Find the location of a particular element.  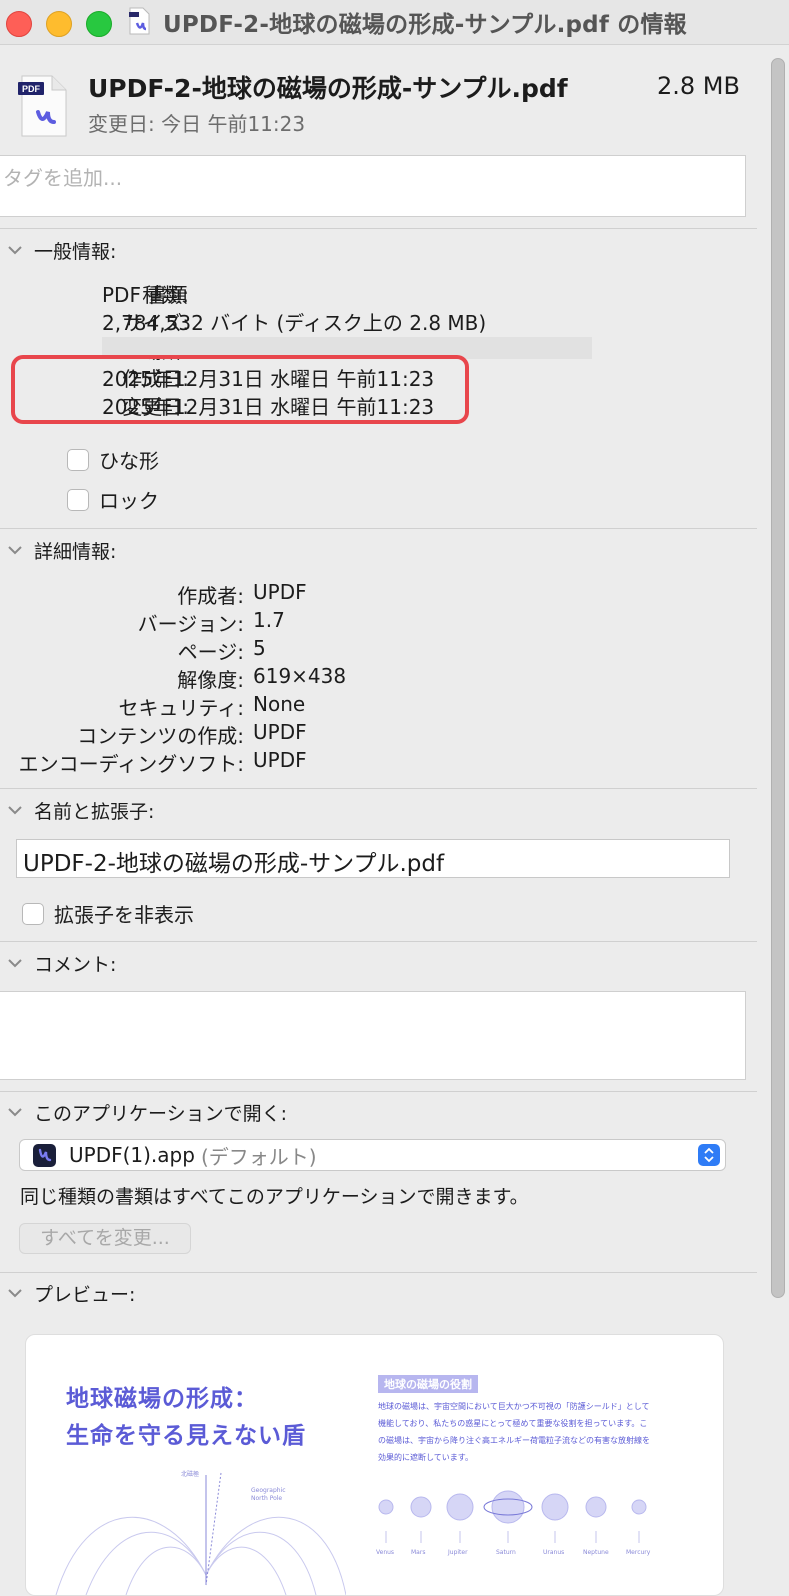

preview-geo-label-1: Geographic is located at coordinates (268, 1490).